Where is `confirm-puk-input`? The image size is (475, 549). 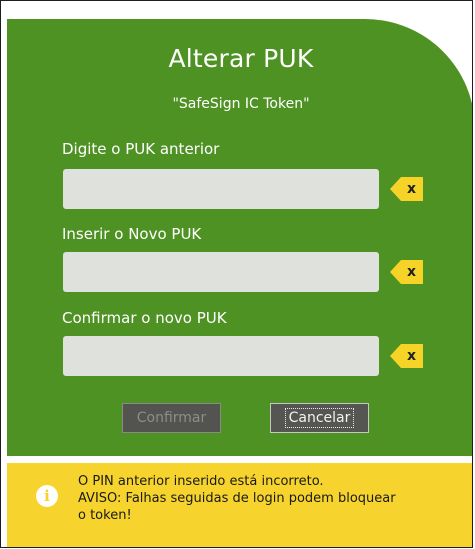 confirm-puk-input is located at coordinates (221, 356).